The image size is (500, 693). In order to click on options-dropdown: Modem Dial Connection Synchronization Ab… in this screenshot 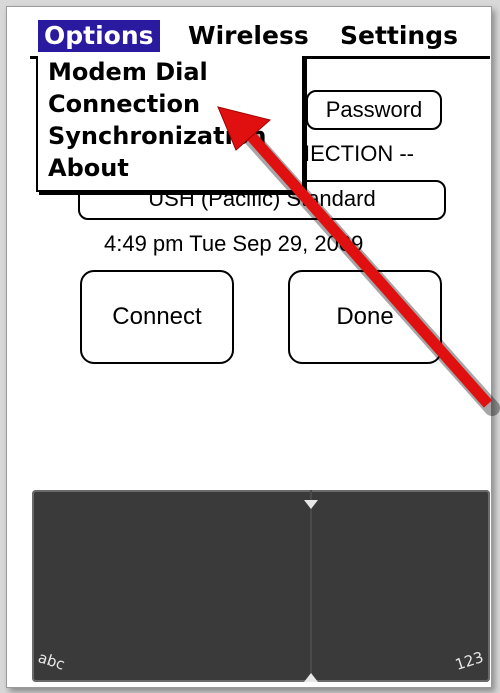, I will do `click(170, 124)`.